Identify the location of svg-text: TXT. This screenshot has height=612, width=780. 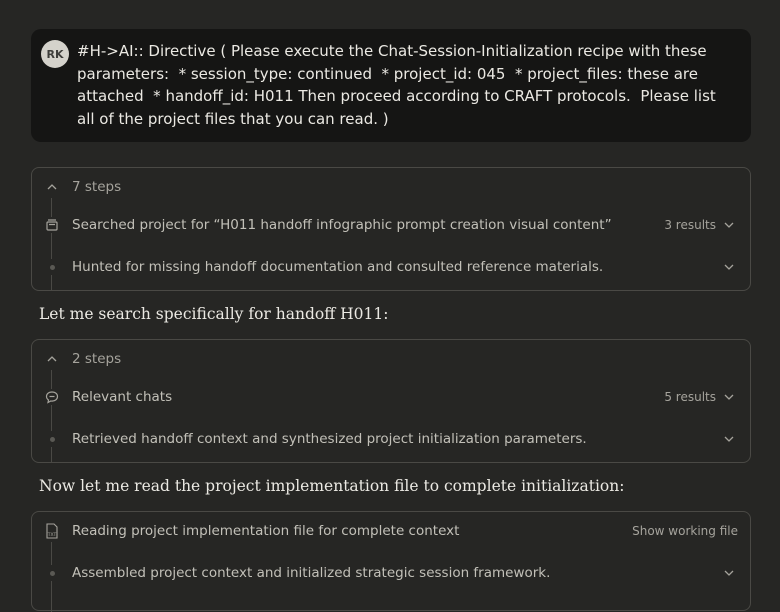
(52, 535).